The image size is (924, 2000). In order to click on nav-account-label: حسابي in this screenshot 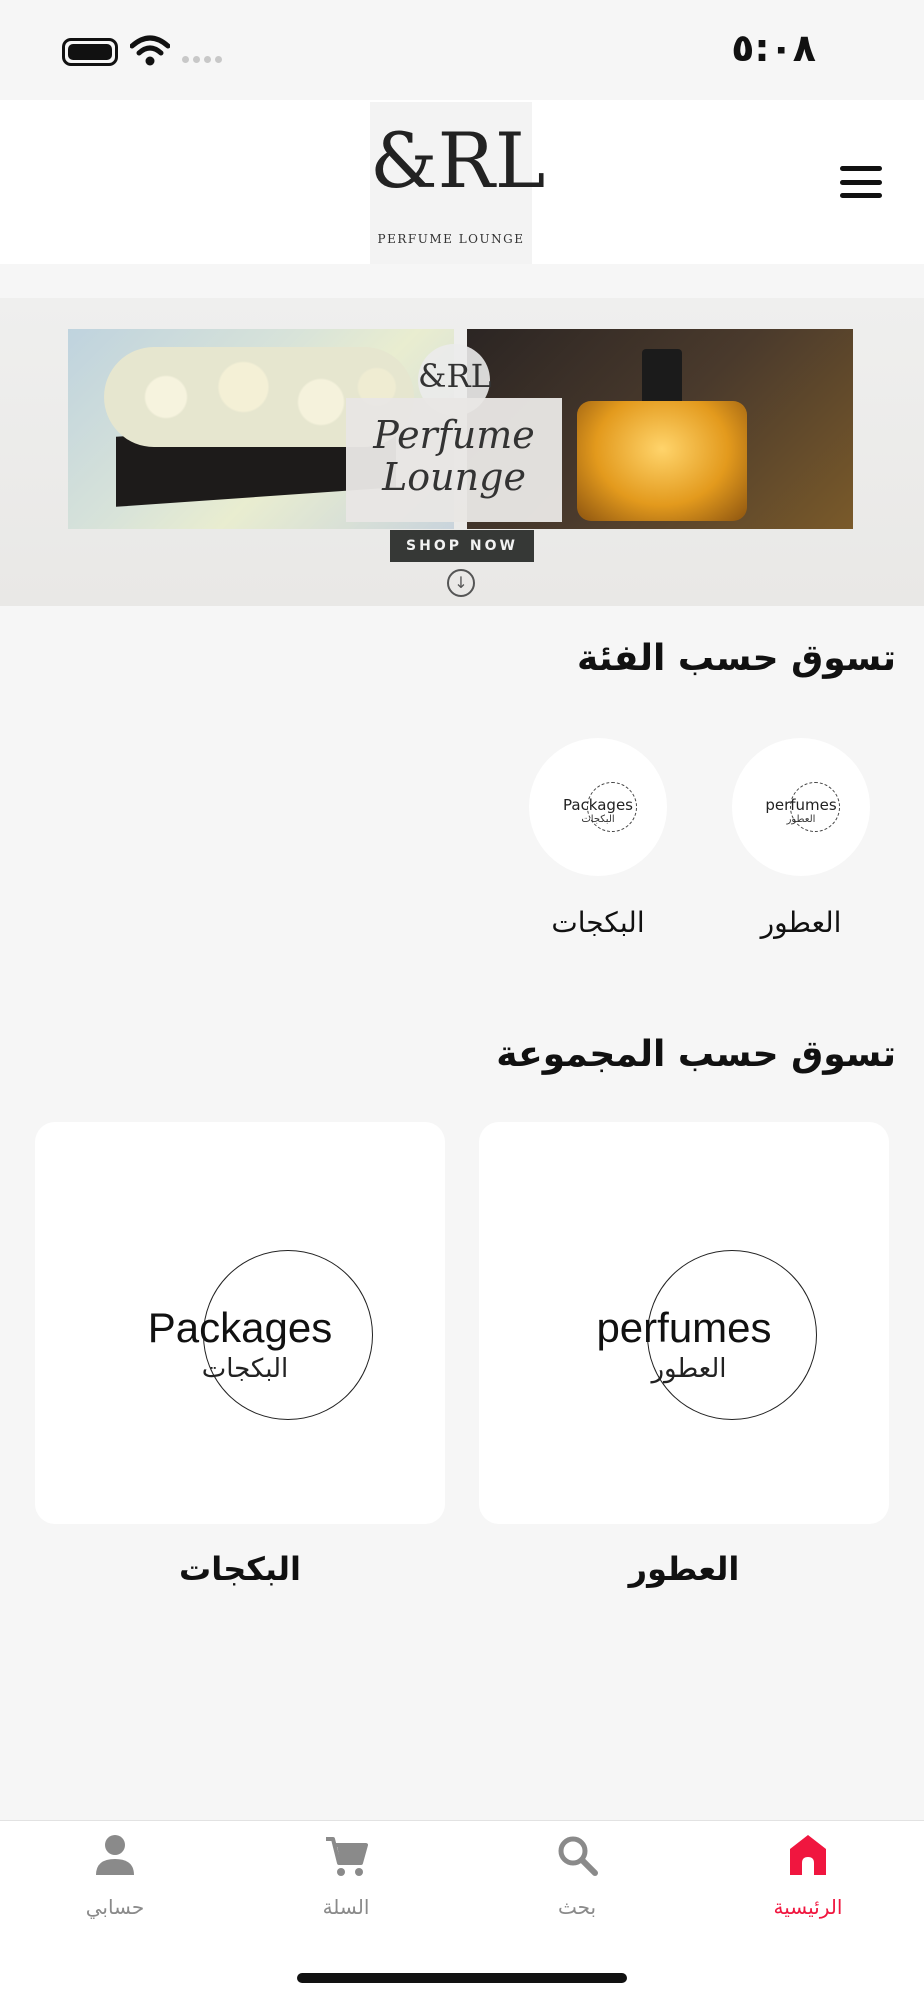, I will do `click(115, 1907)`.